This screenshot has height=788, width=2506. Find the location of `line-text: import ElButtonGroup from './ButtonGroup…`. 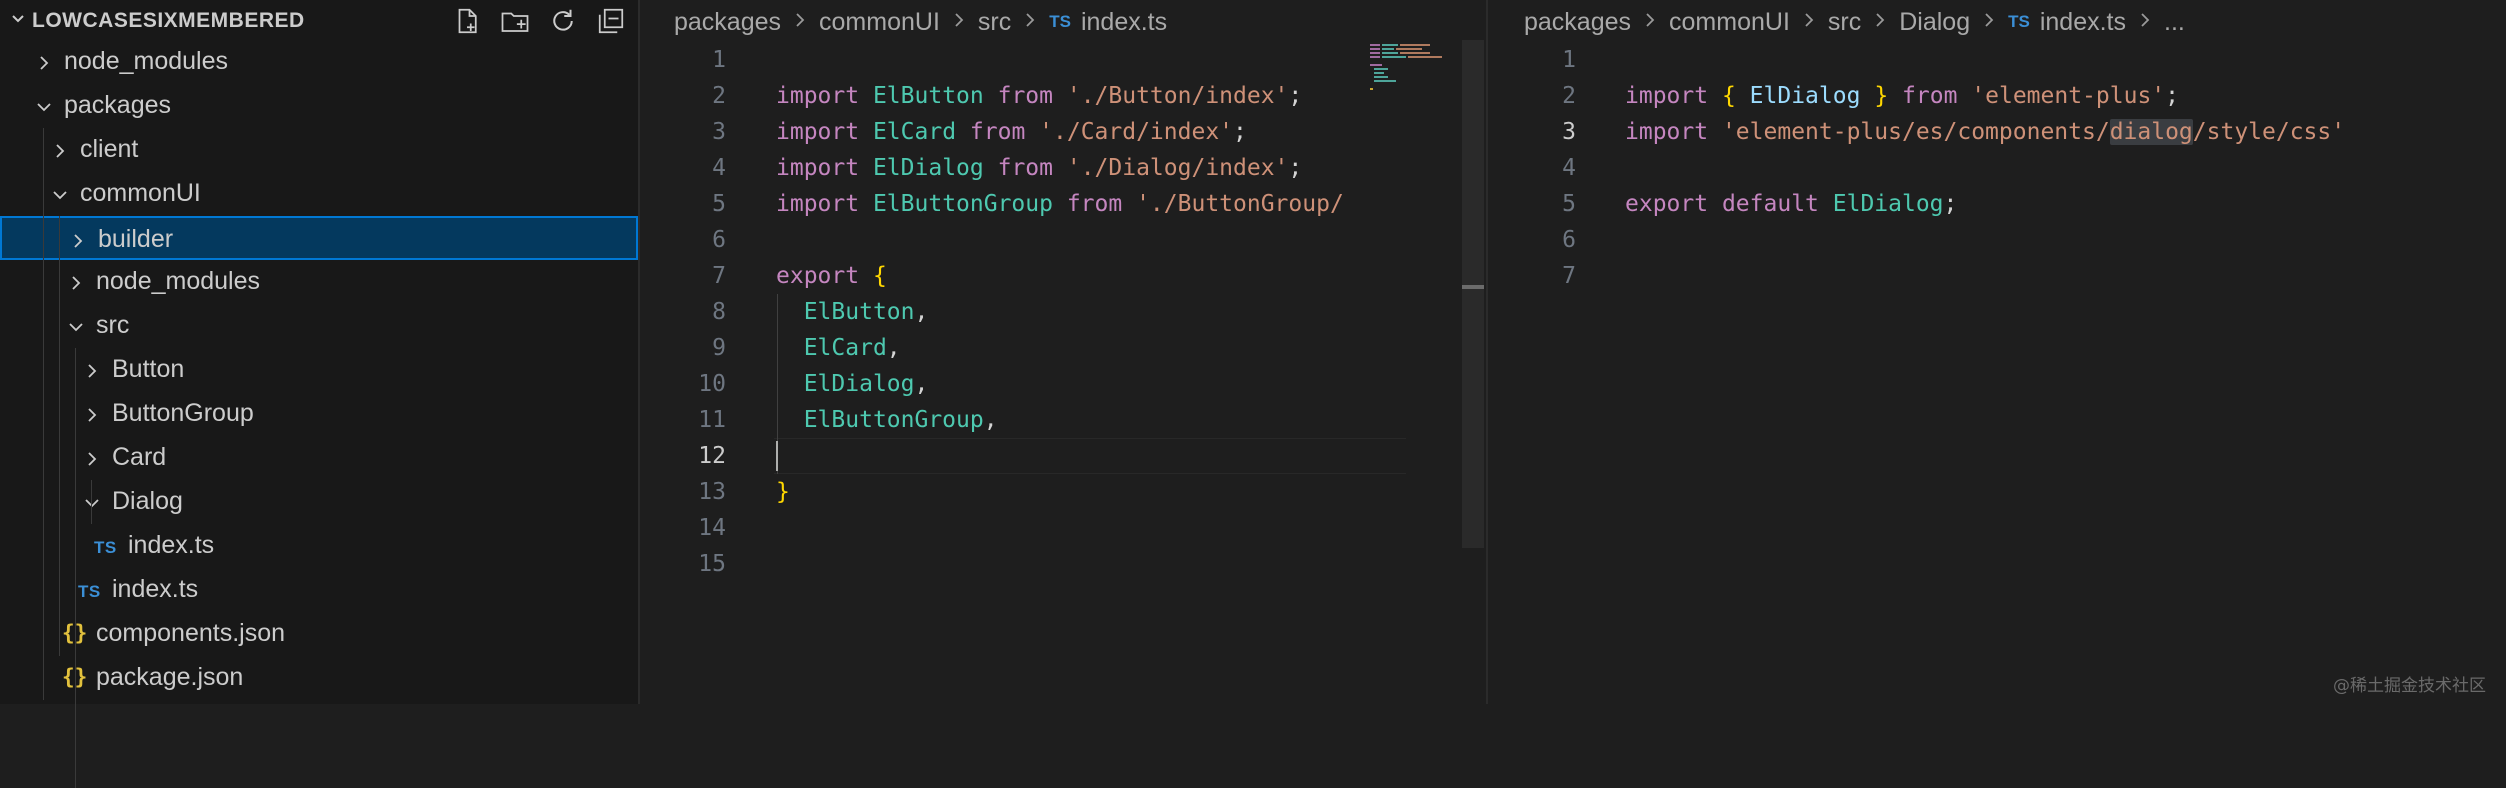

line-text: import ElButtonGroup from './ButtonGroup… is located at coordinates (1060, 204).